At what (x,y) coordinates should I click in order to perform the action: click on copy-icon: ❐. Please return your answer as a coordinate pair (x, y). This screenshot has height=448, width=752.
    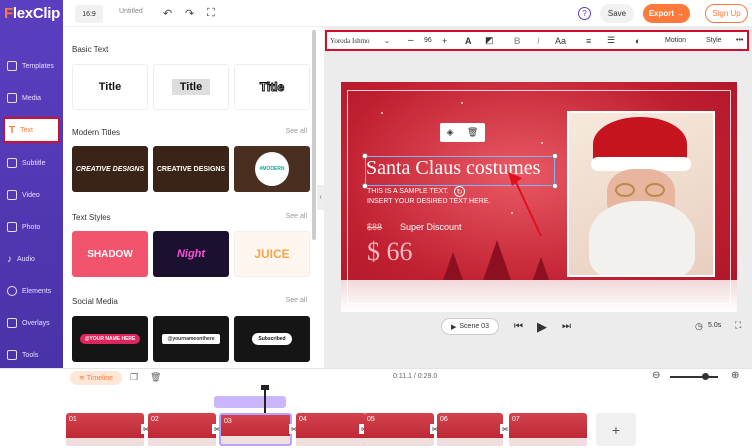
    Looking at the image, I should click on (134, 377).